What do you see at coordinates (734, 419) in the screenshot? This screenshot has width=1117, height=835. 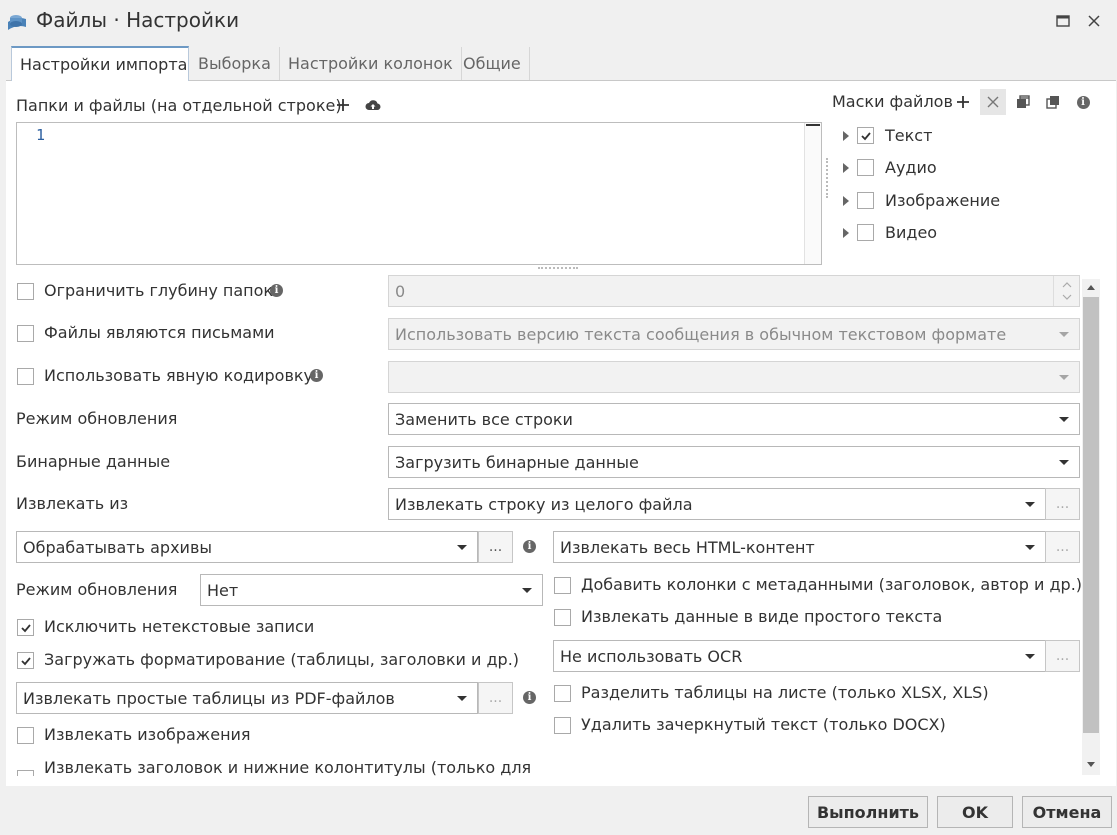 I see `update-mode-select: Заменить все строки` at bounding box center [734, 419].